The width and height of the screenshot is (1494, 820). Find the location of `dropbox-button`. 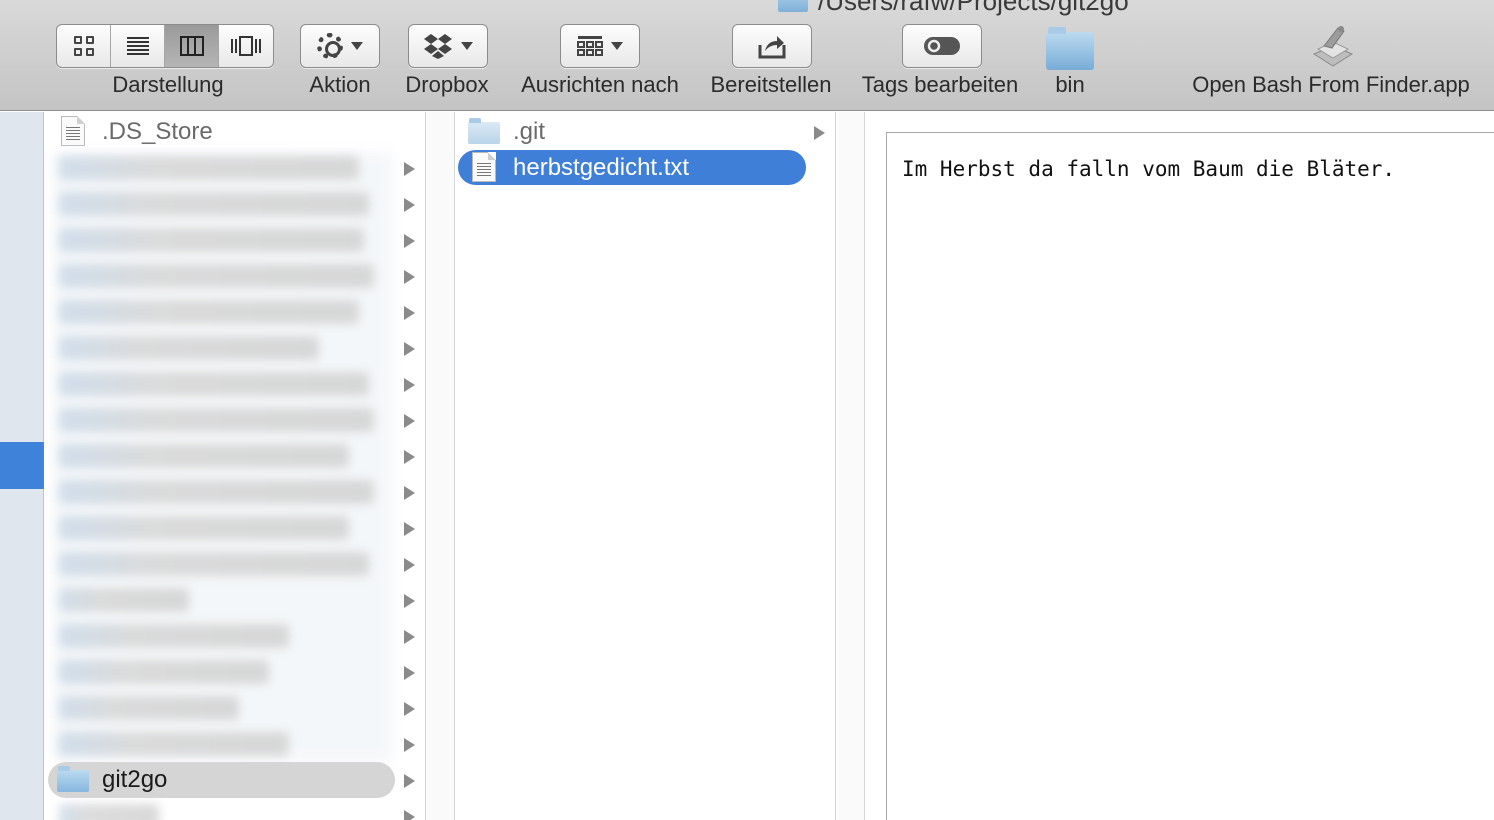

dropbox-button is located at coordinates (448, 46).